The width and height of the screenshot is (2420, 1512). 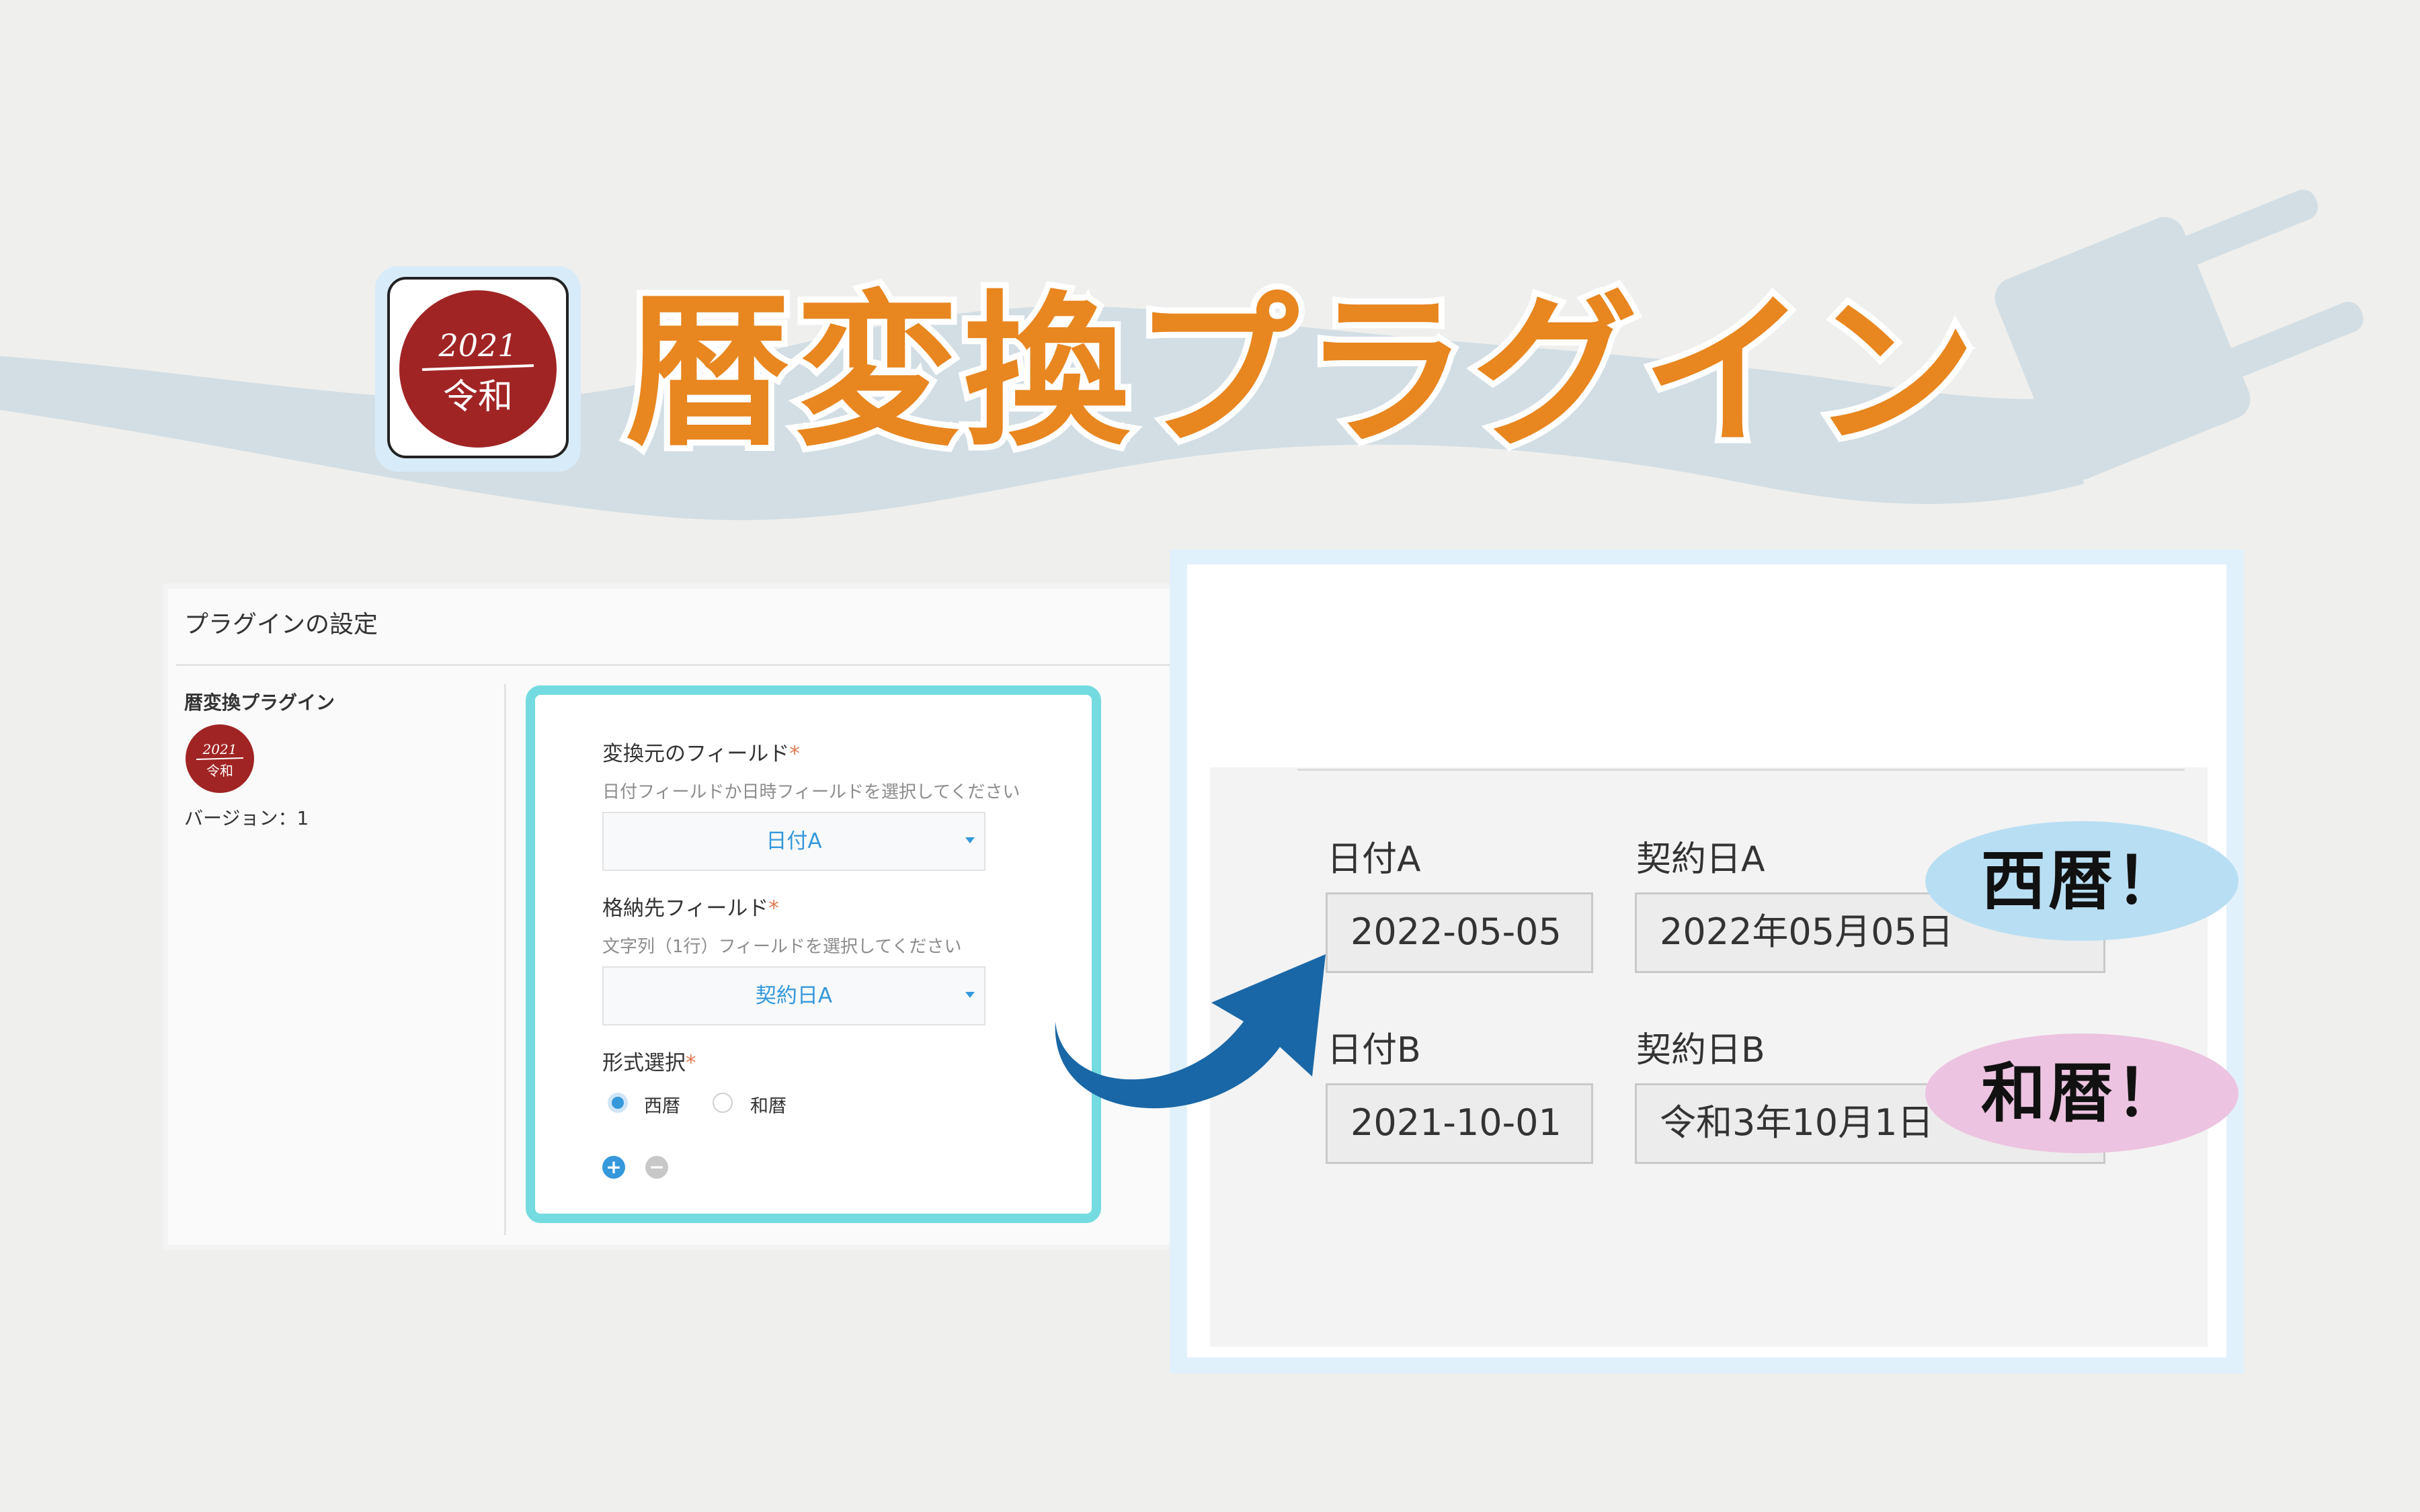 What do you see at coordinates (1701, 859) in the screenshot?
I see `contract-a-label: 契約日A` at bounding box center [1701, 859].